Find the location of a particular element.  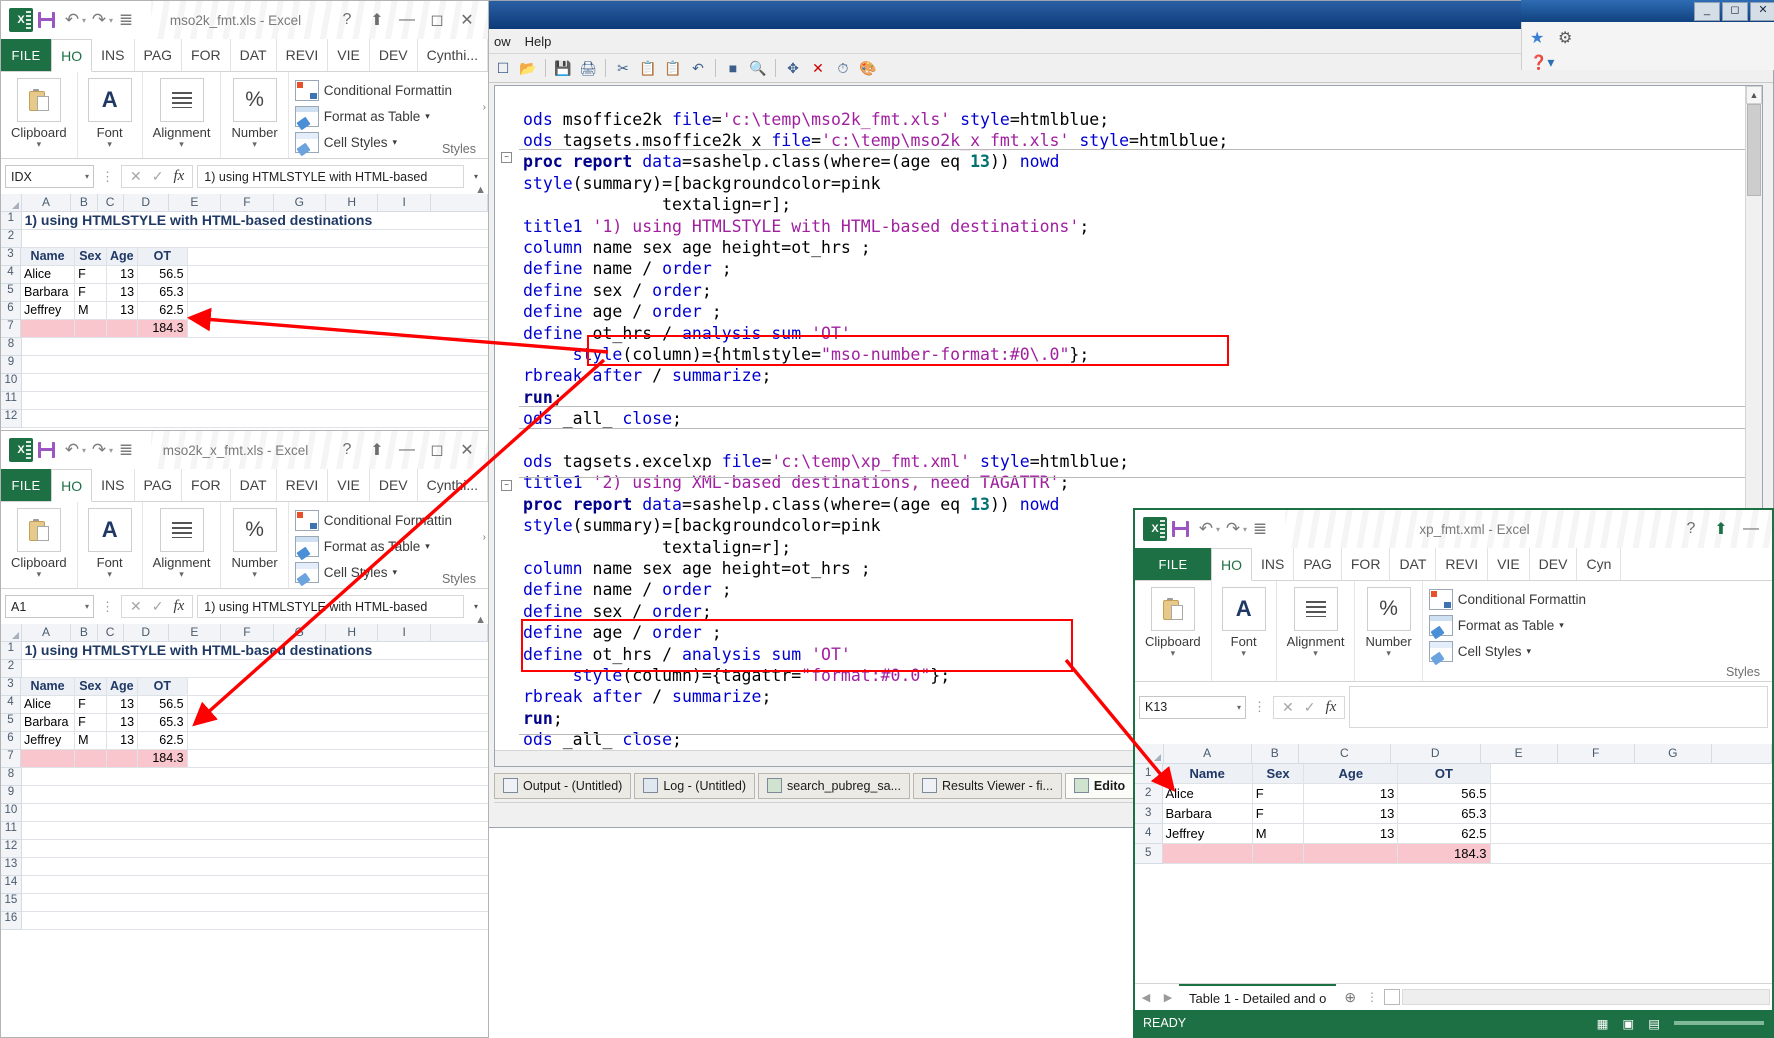

quick-save-icon is located at coordinates (46, 20).